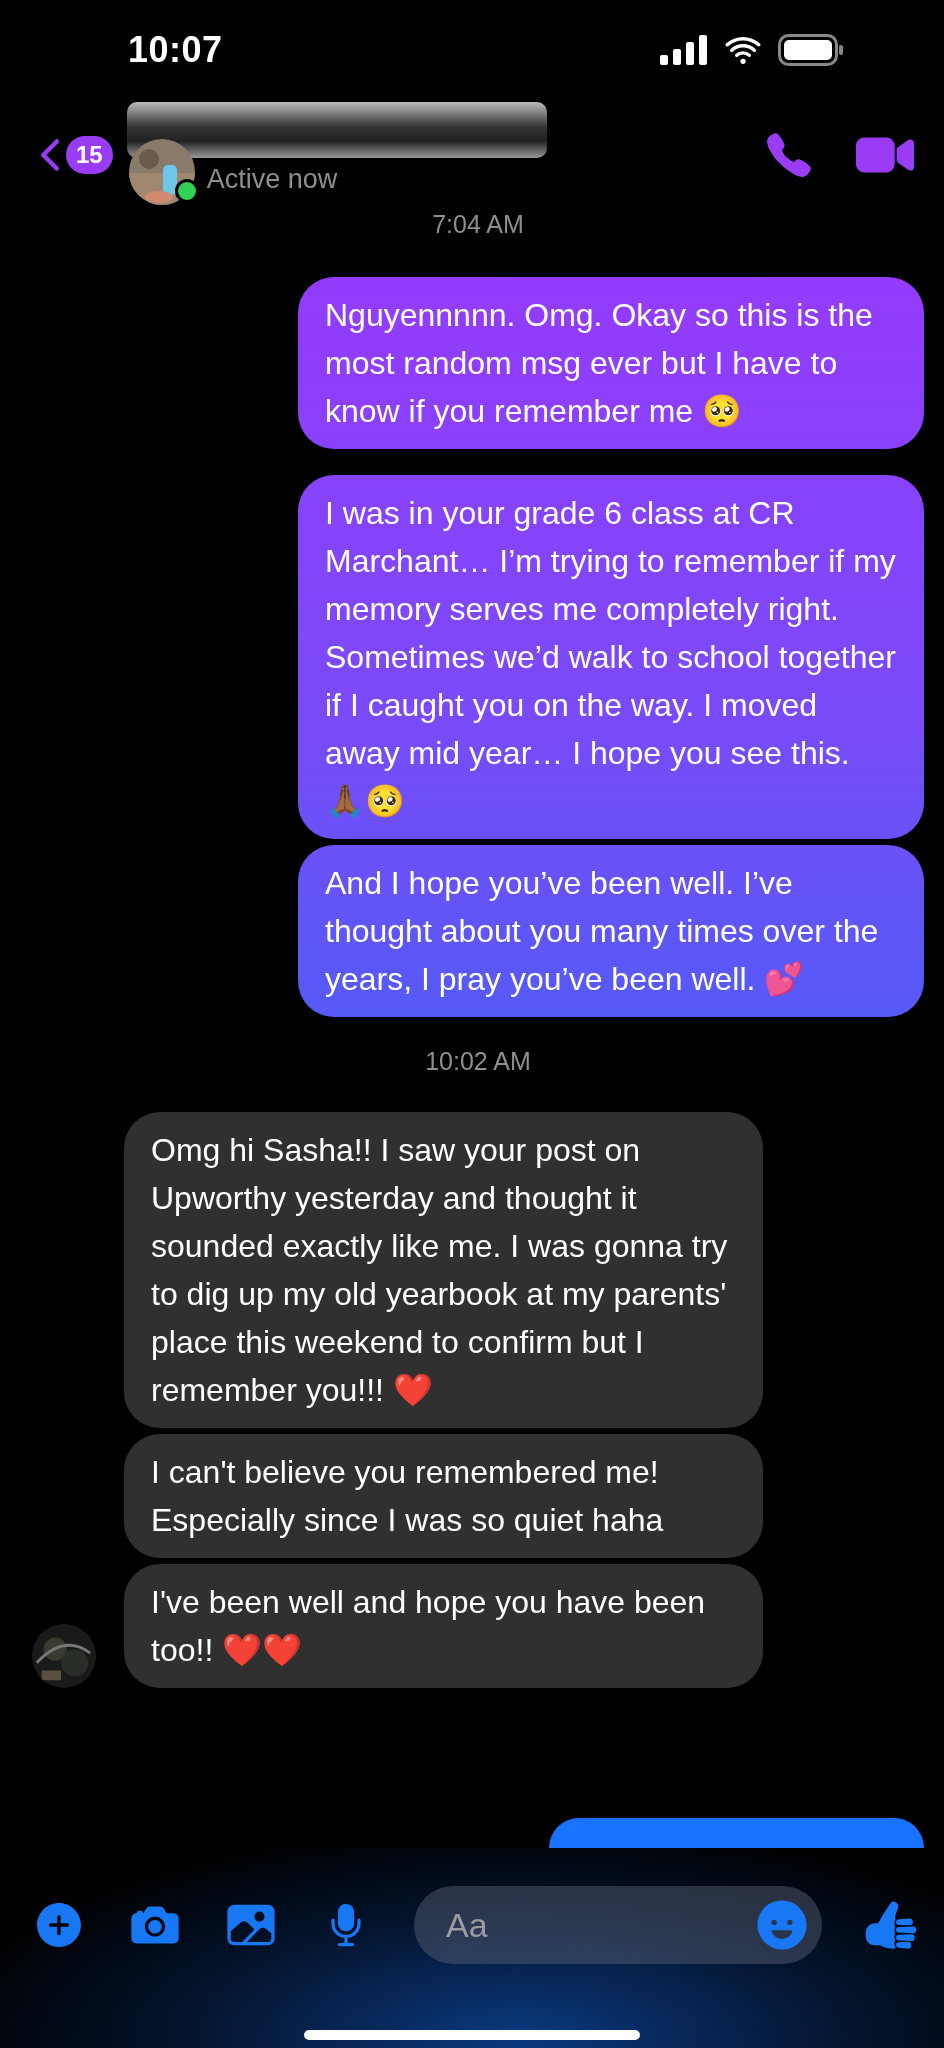 The height and width of the screenshot is (2048, 944). I want to click on received-message: I've been well and hope you have been too!! ❤❤, so click(443, 1626).